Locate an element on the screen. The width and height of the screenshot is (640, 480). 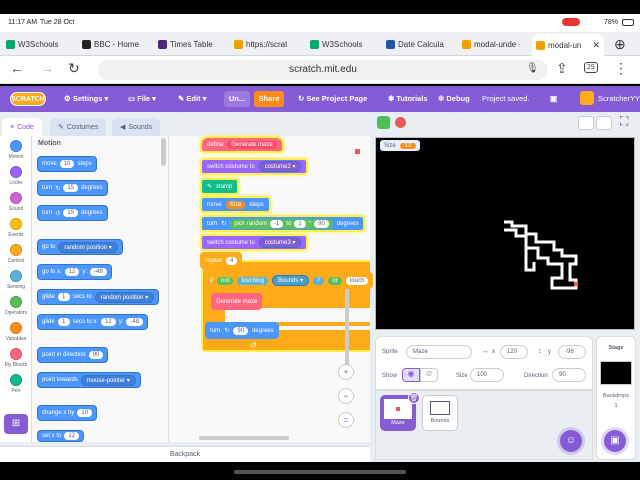
tab-costumes: ✎ Costumes is located at coordinates (78, 127).